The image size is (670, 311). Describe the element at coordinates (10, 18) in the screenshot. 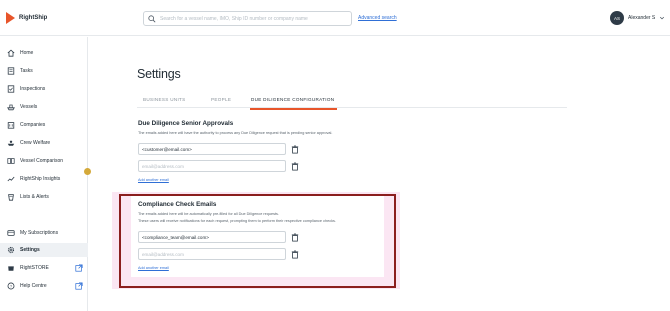

I see `rightship-logo-icon` at that location.